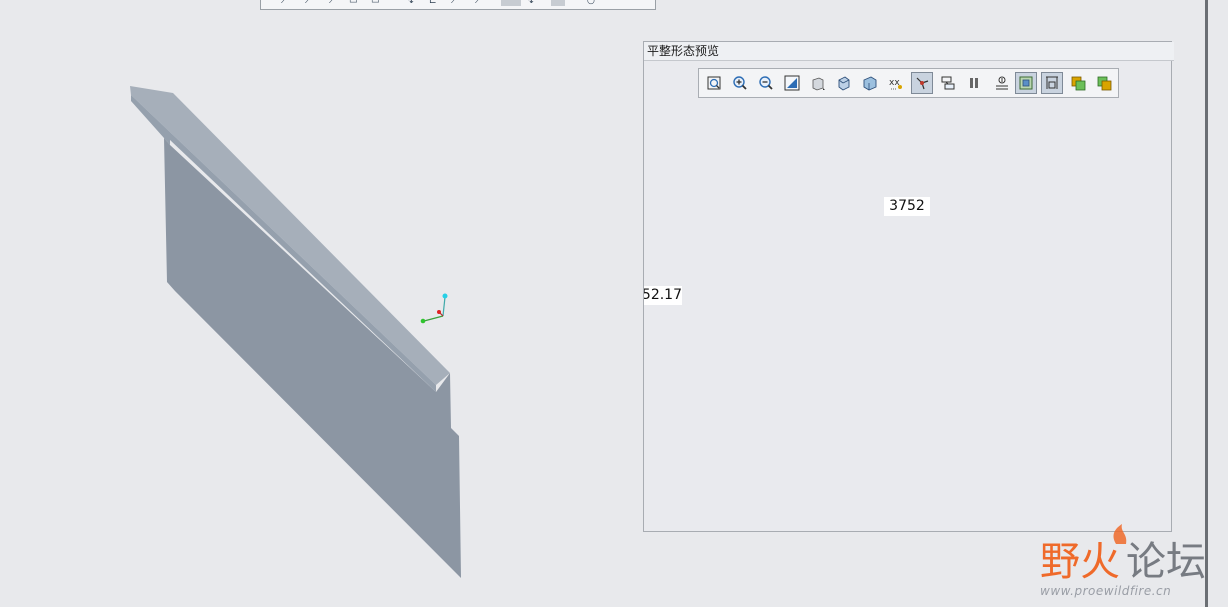  Describe the element at coordinates (740, 83) in the screenshot. I see `zoom-in-icon` at that location.